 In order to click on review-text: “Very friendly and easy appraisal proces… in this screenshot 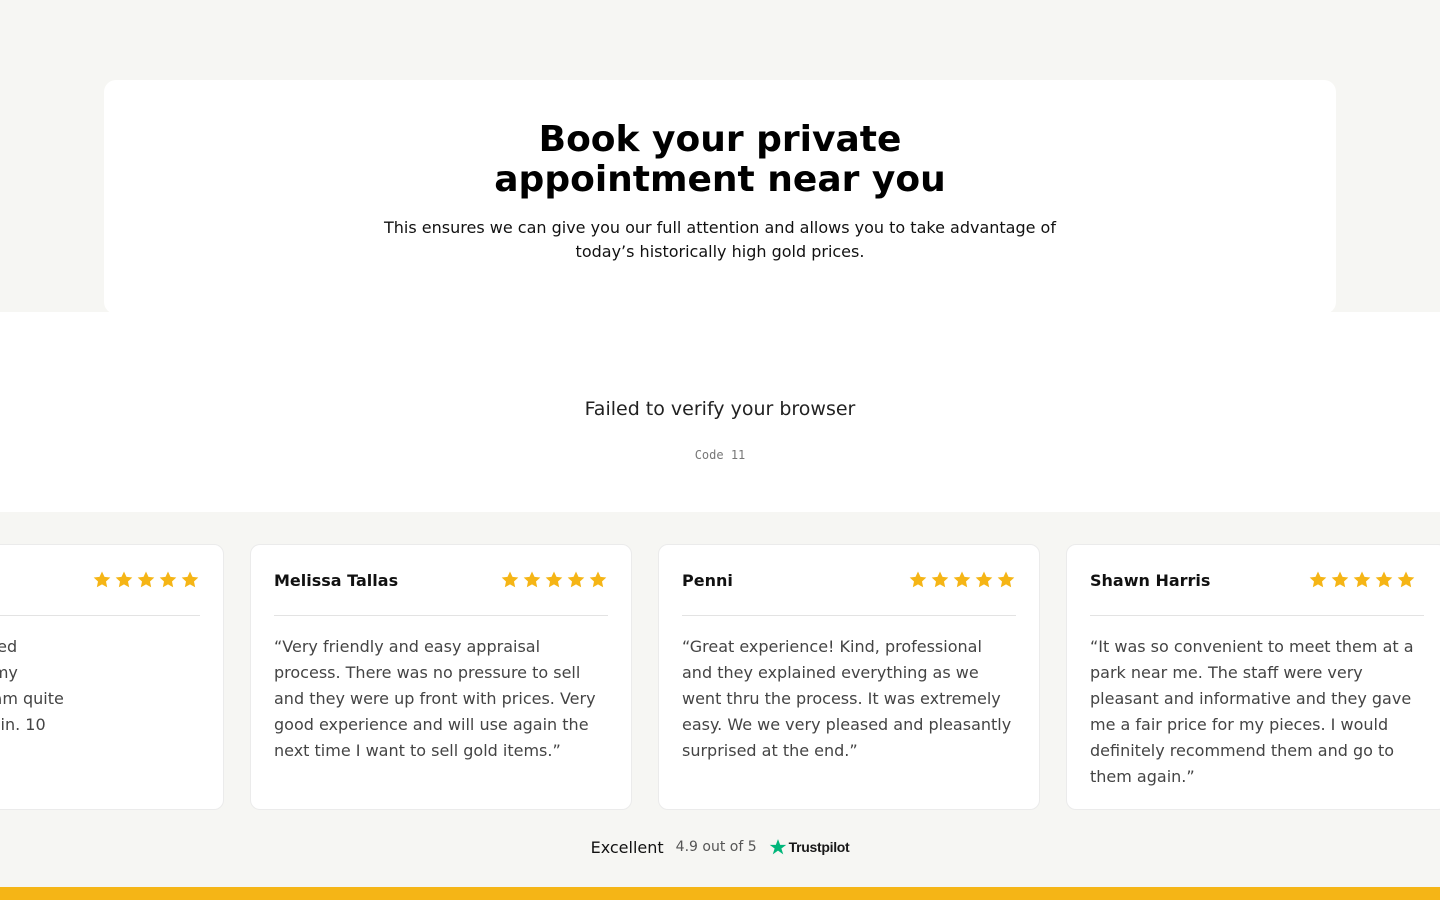, I will do `click(435, 698)`.